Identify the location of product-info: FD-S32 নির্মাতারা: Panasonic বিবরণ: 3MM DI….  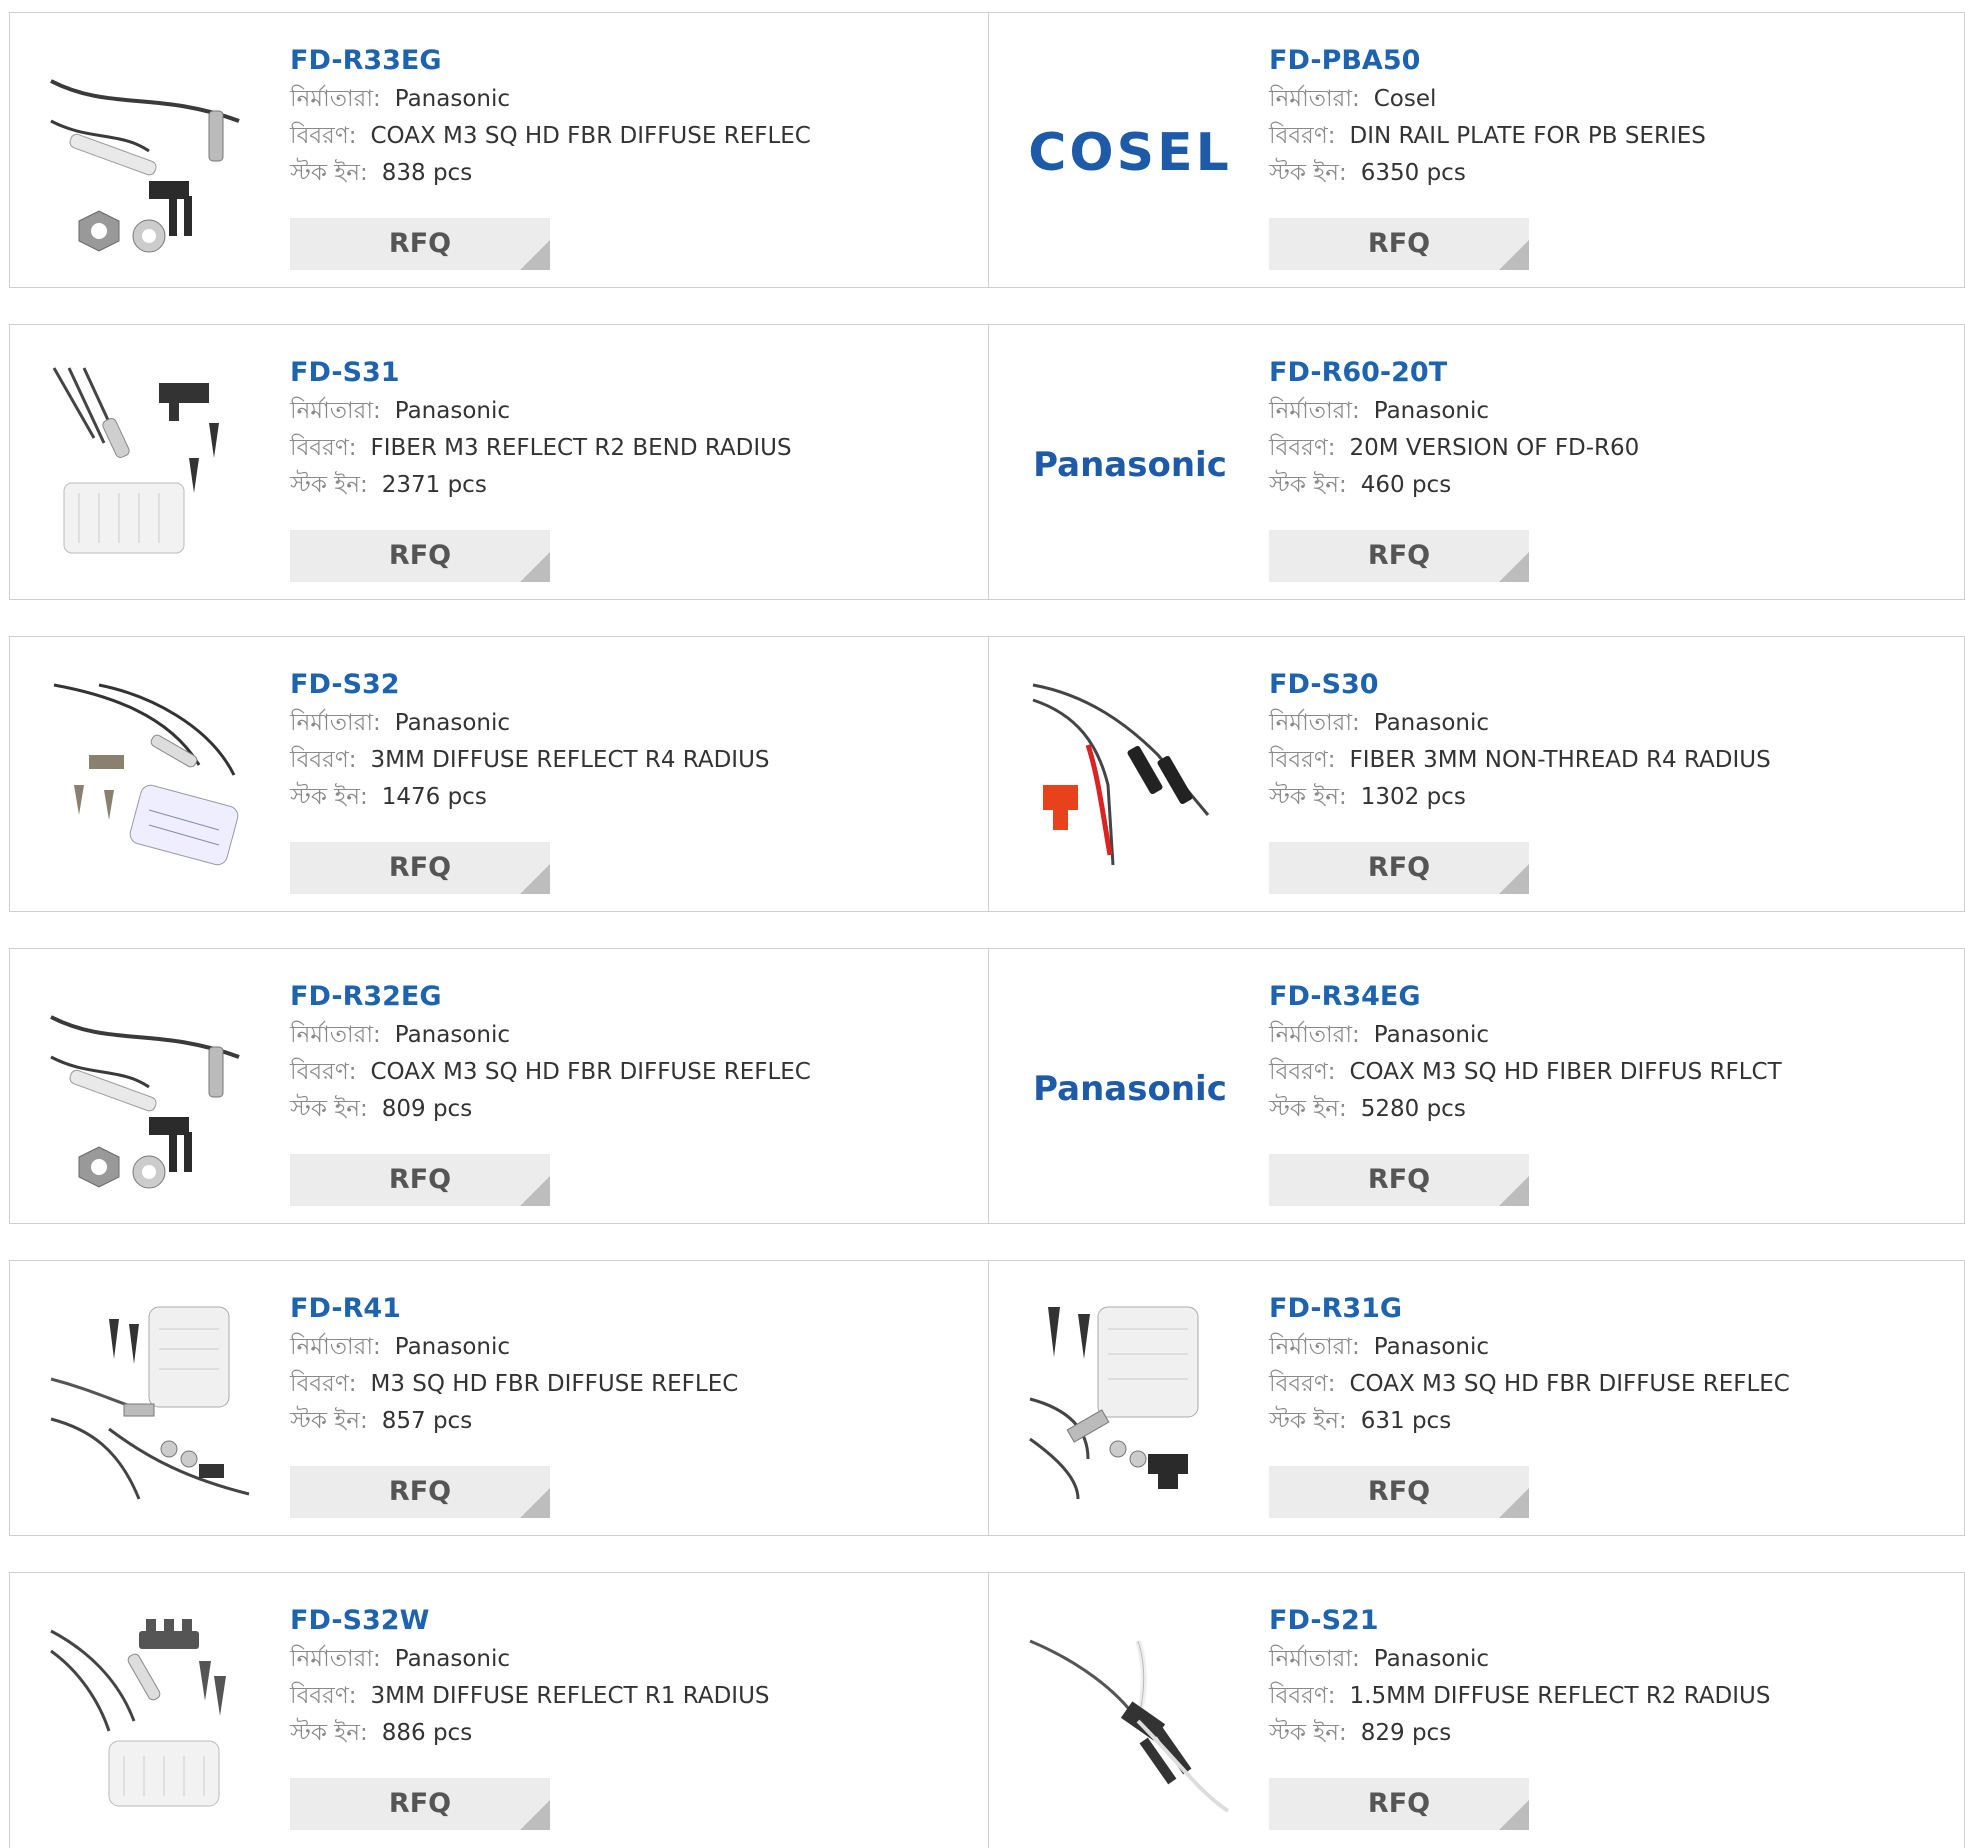
(620, 740).